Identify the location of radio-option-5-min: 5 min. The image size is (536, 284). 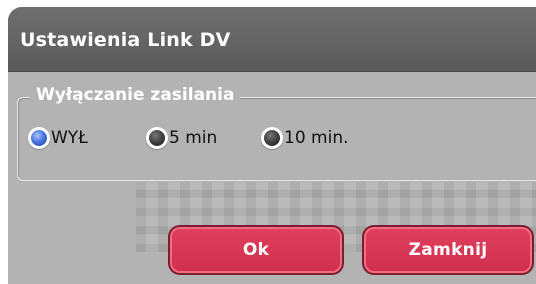
(181, 138).